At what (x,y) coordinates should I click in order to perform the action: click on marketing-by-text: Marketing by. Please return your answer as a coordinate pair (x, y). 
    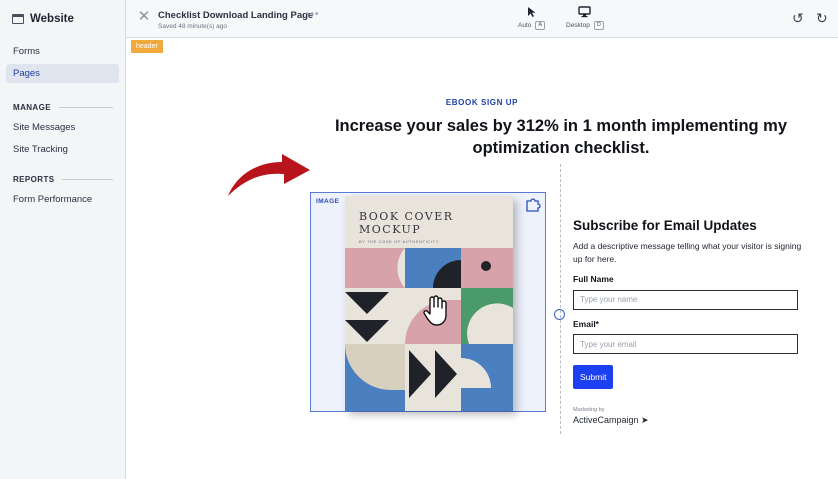
    Looking at the image, I should click on (589, 410).